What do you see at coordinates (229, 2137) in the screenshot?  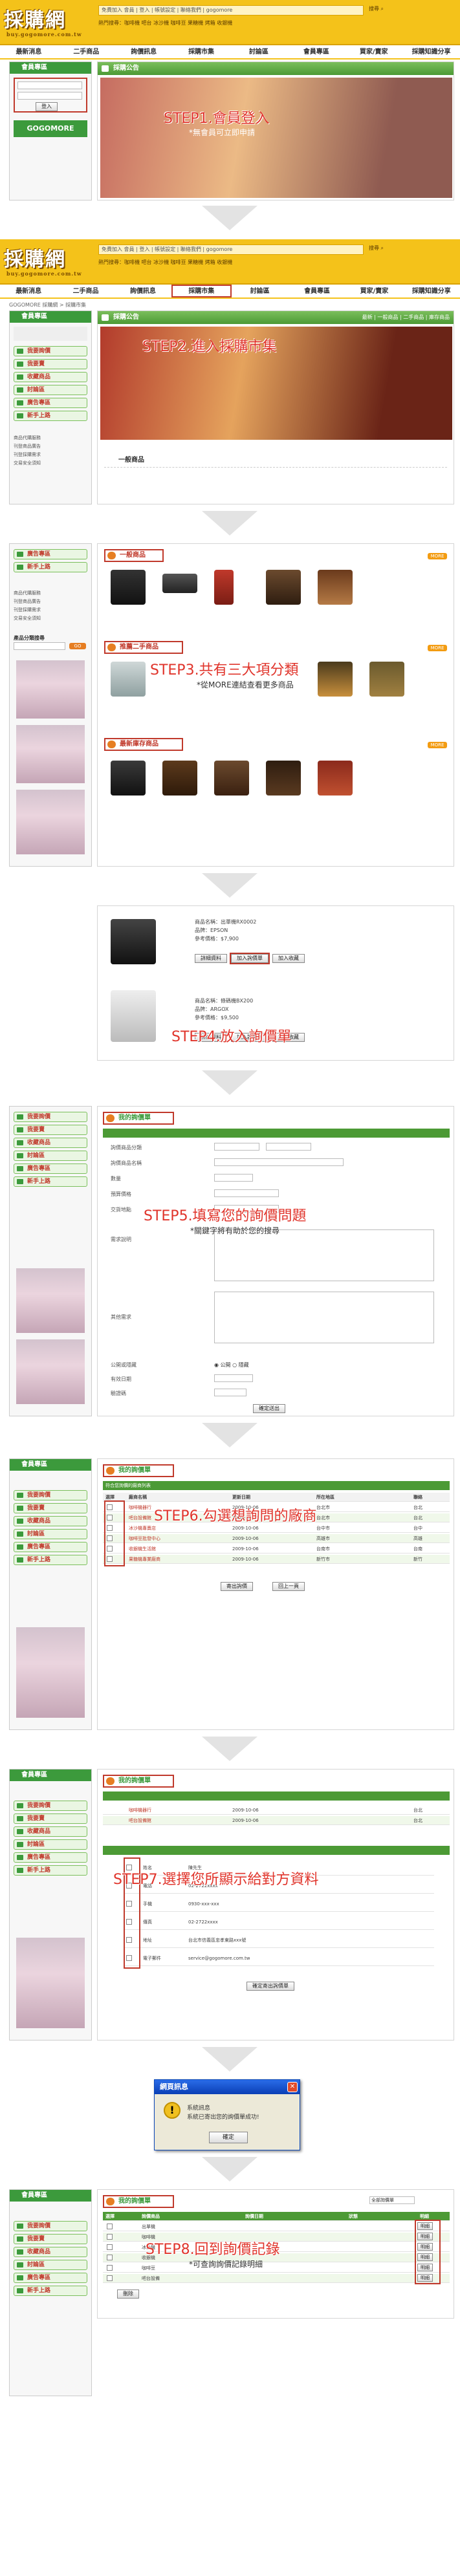 I see `ok-button: 確定` at bounding box center [229, 2137].